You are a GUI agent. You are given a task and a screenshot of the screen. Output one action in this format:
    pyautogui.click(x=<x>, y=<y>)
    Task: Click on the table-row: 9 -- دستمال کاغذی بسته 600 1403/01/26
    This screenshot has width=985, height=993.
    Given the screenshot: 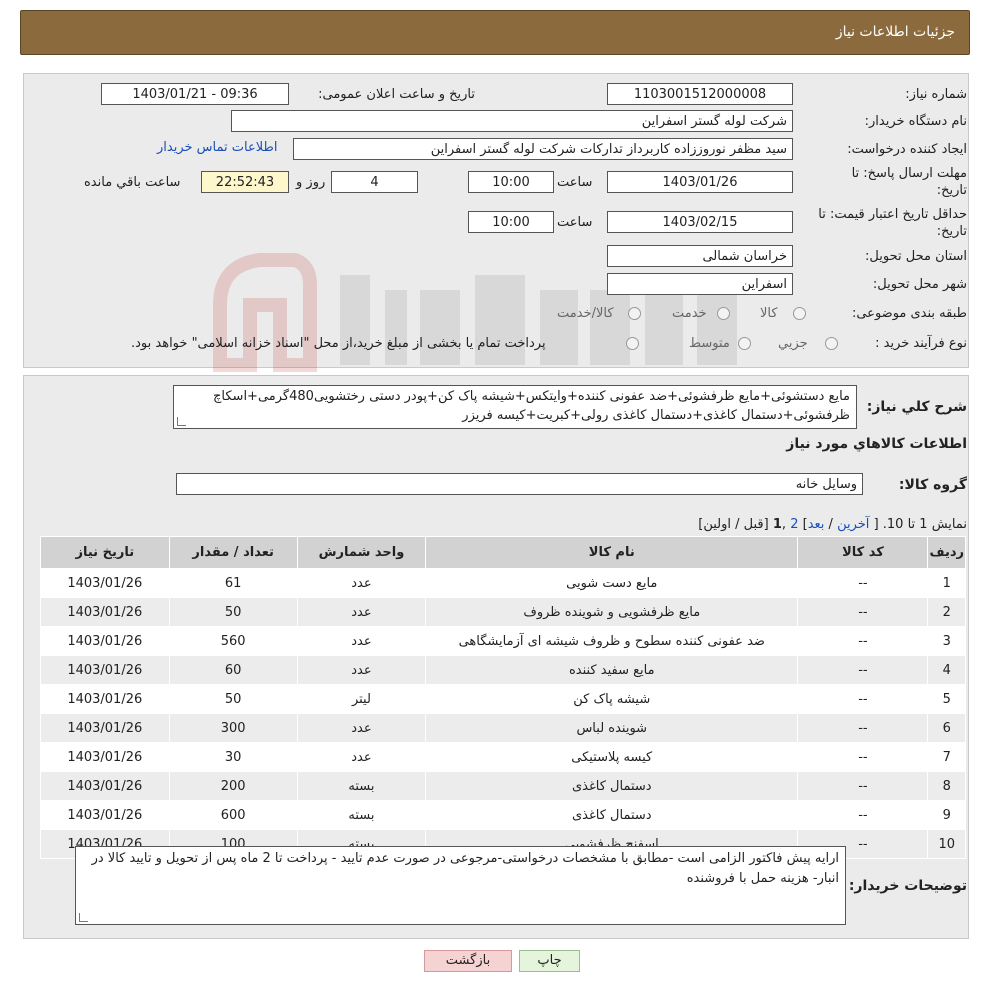 What is the action you would take?
    pyautogui.click(x=503, y=815)
    